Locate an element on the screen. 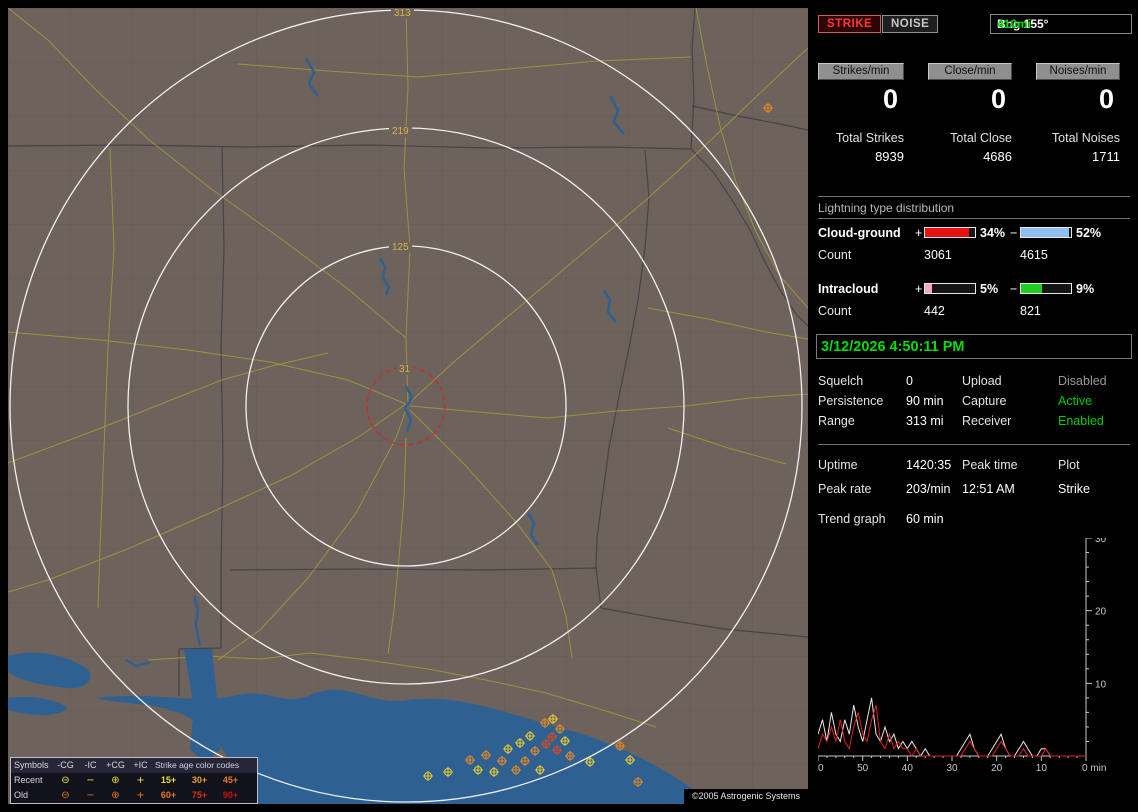 Image resolution: width=1138 pixels, height=812 pixels. svg-text: 60 is located at coordinates (821, 768).